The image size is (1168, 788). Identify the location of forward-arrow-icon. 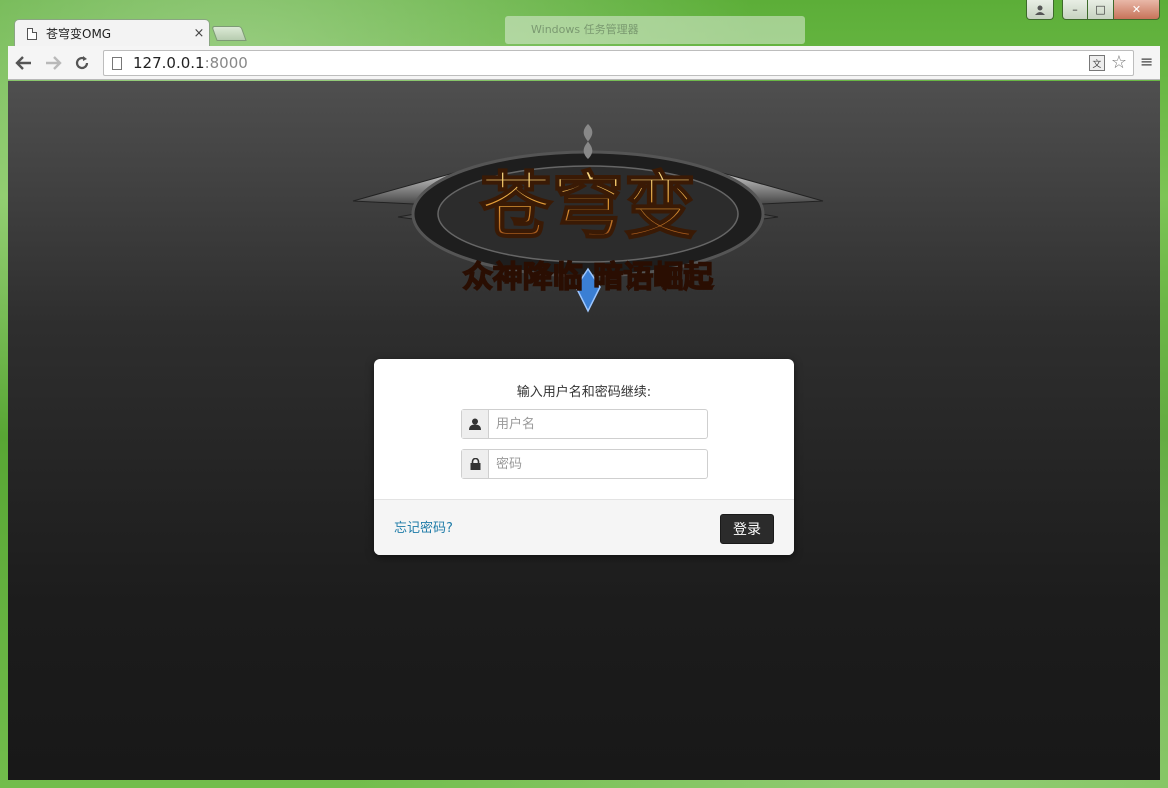
(54, 62).